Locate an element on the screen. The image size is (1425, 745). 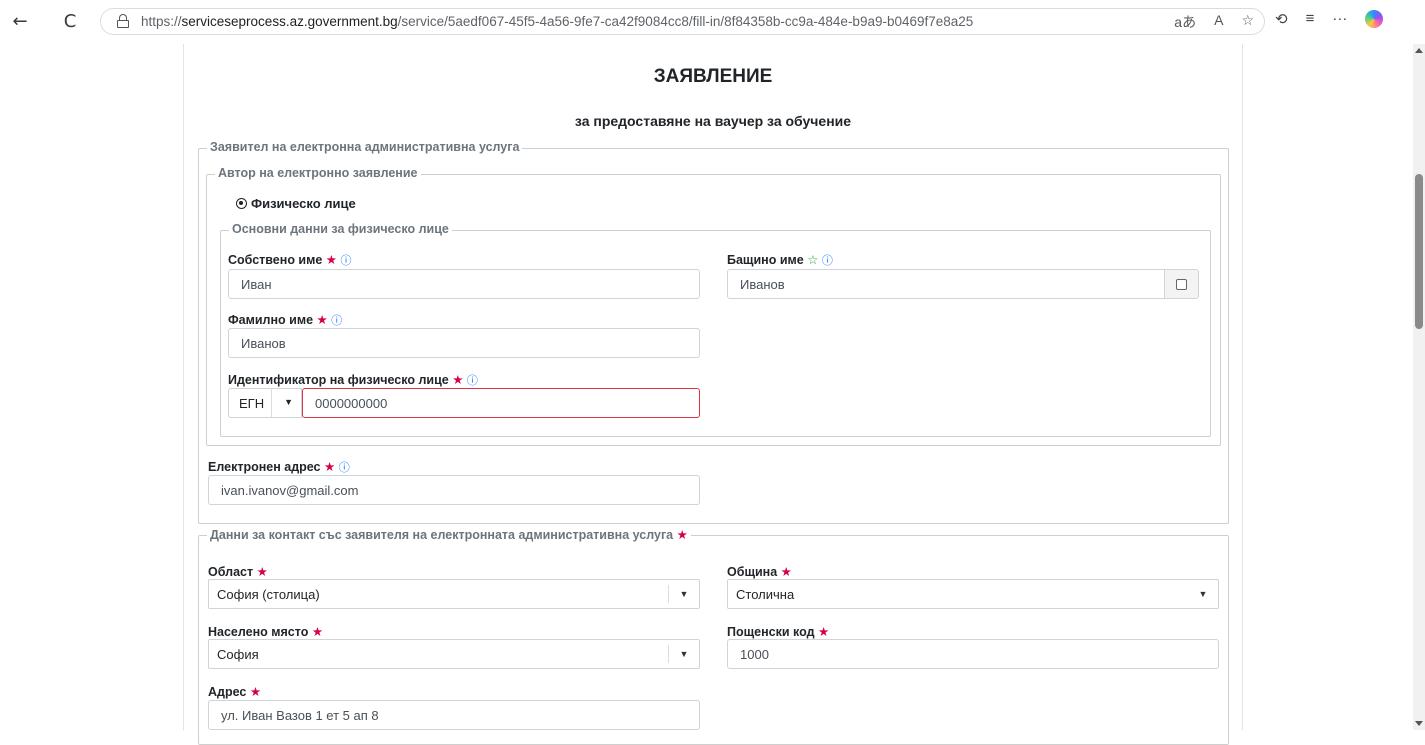
last-name-label: Фамилно име ★ ⓘ is located at coordinates (285, 320).